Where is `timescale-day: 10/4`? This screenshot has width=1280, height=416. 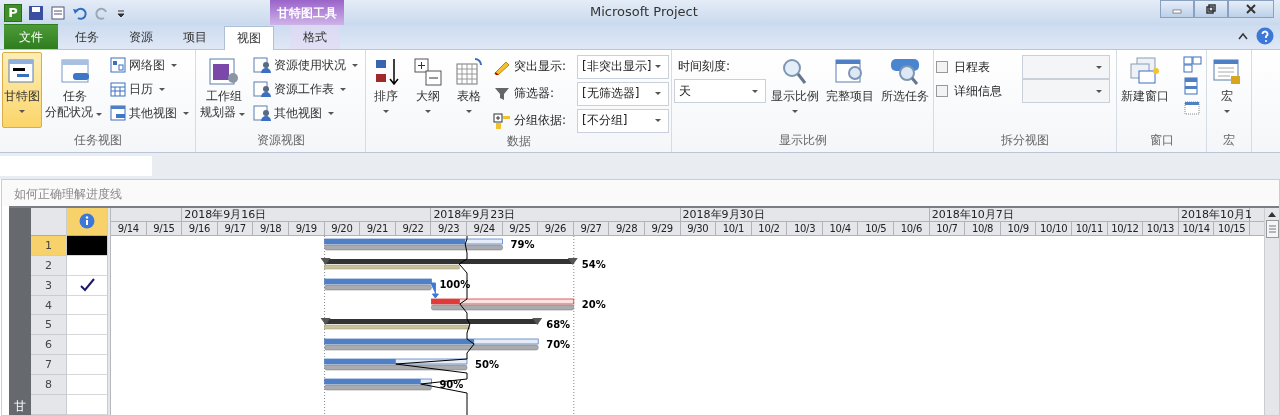
timescale-day: 10/4 is located at coordinates (840, 228).